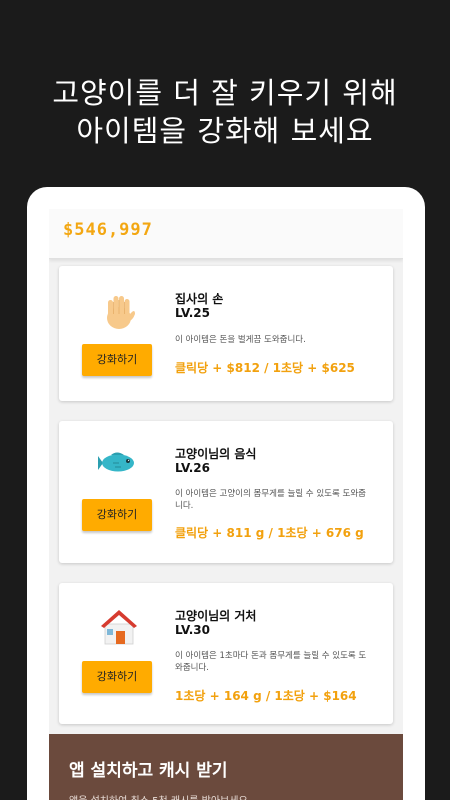 The height and width of the screenshot is (800, 450). I want to click on item-effect: 1초당 + 164 g / 1초당 + $164, so click(266, 696).